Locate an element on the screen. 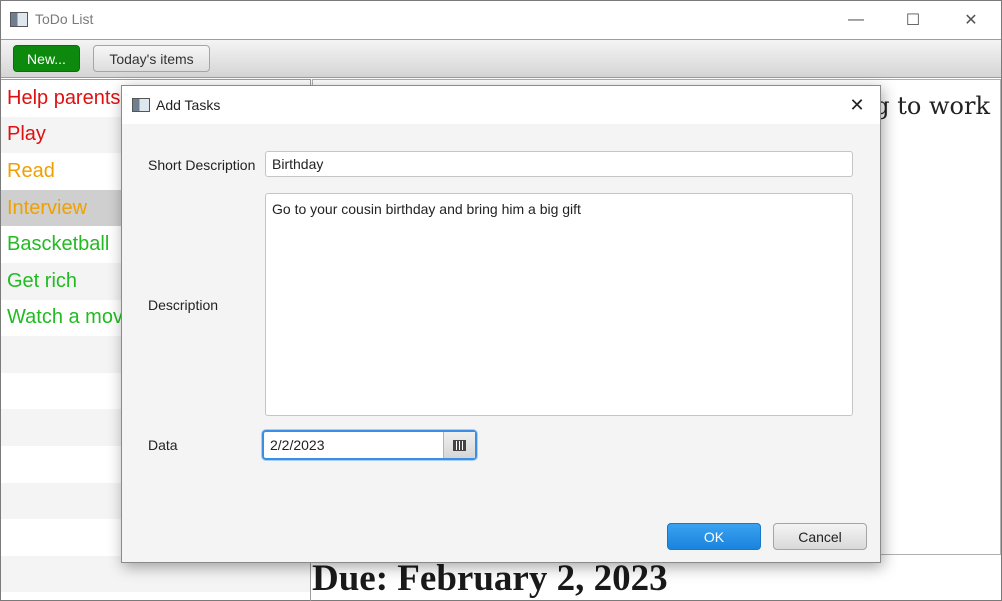 The height and width of the screenshot is (601, 1002). due-date-label: Due: February 2, 2023 is located at coordinates (490, 578).